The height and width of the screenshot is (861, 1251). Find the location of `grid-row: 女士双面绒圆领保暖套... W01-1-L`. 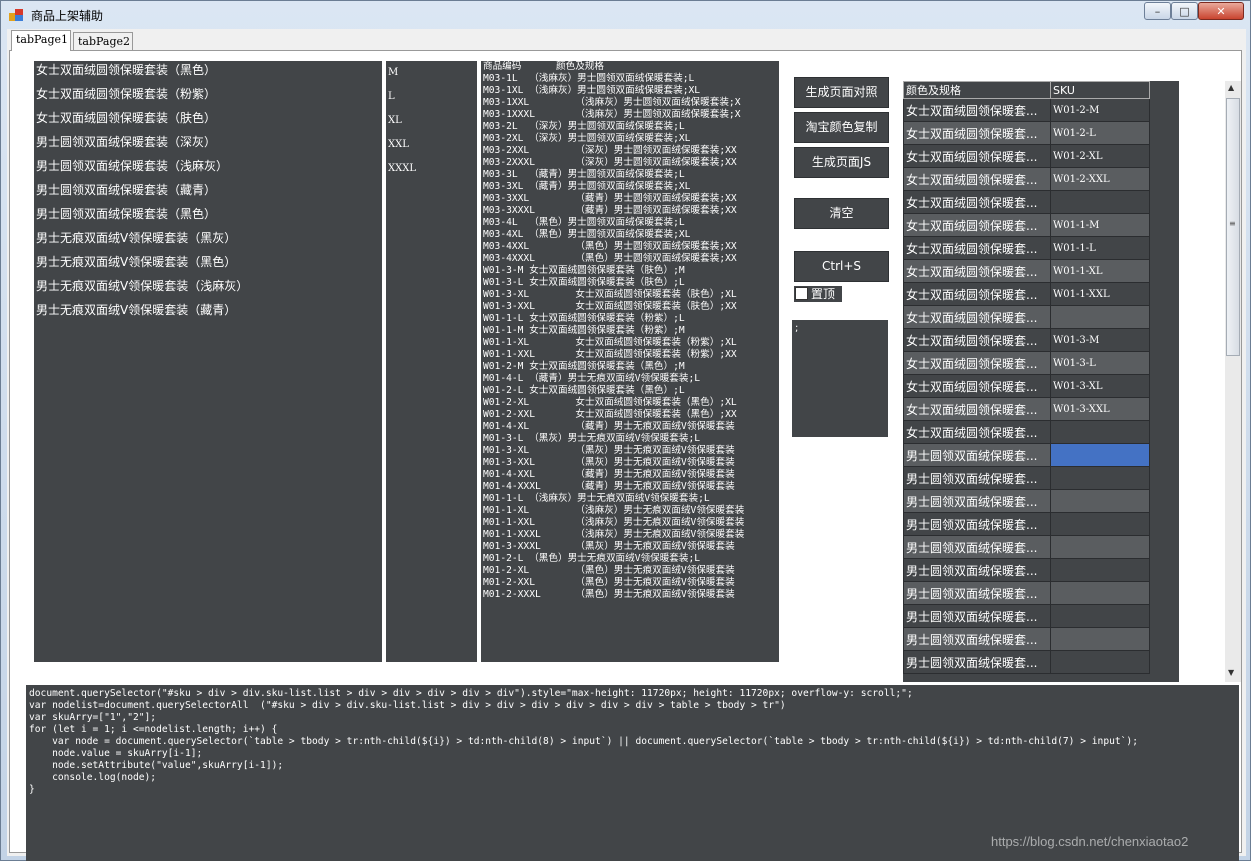

grid-row: 女士双面绒圆领保暖套... W01-1-L is located at coordinates (1026, 248).